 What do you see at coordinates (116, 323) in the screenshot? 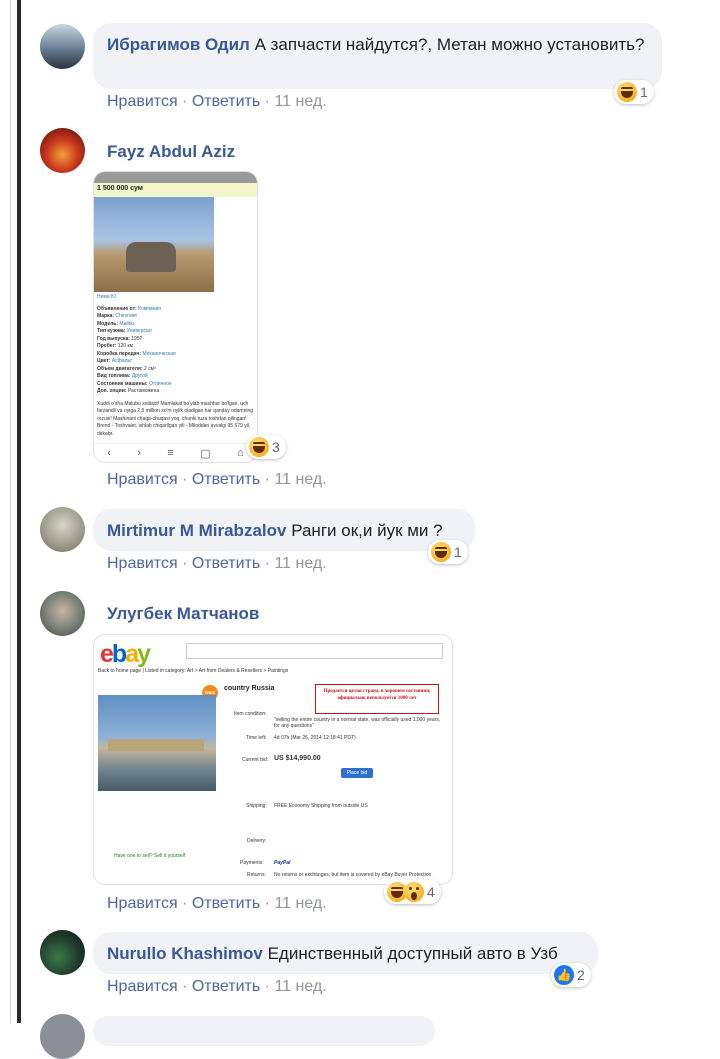
I see `spec-row: Модель: Malibu` at bounding box center [116, 323].